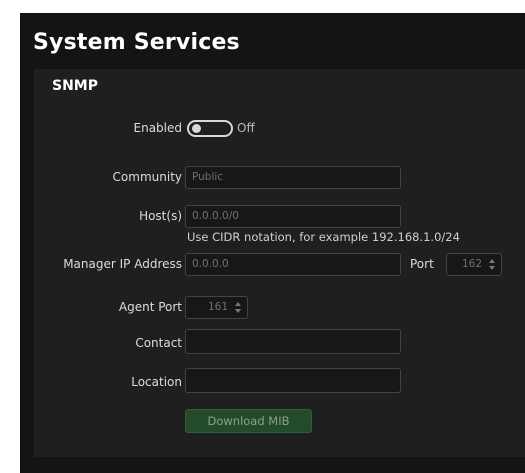 This screenshot has width=525, height=473. What do you see at coordinates (293, 380) in the screenshot?
I see `location-input` at bounding box center [293, 380].